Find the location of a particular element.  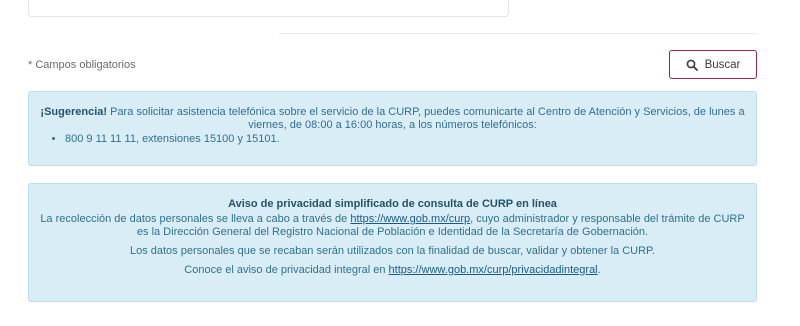

suggestion-label: ¡Sugerencia! is located at coordinates (74, 112).